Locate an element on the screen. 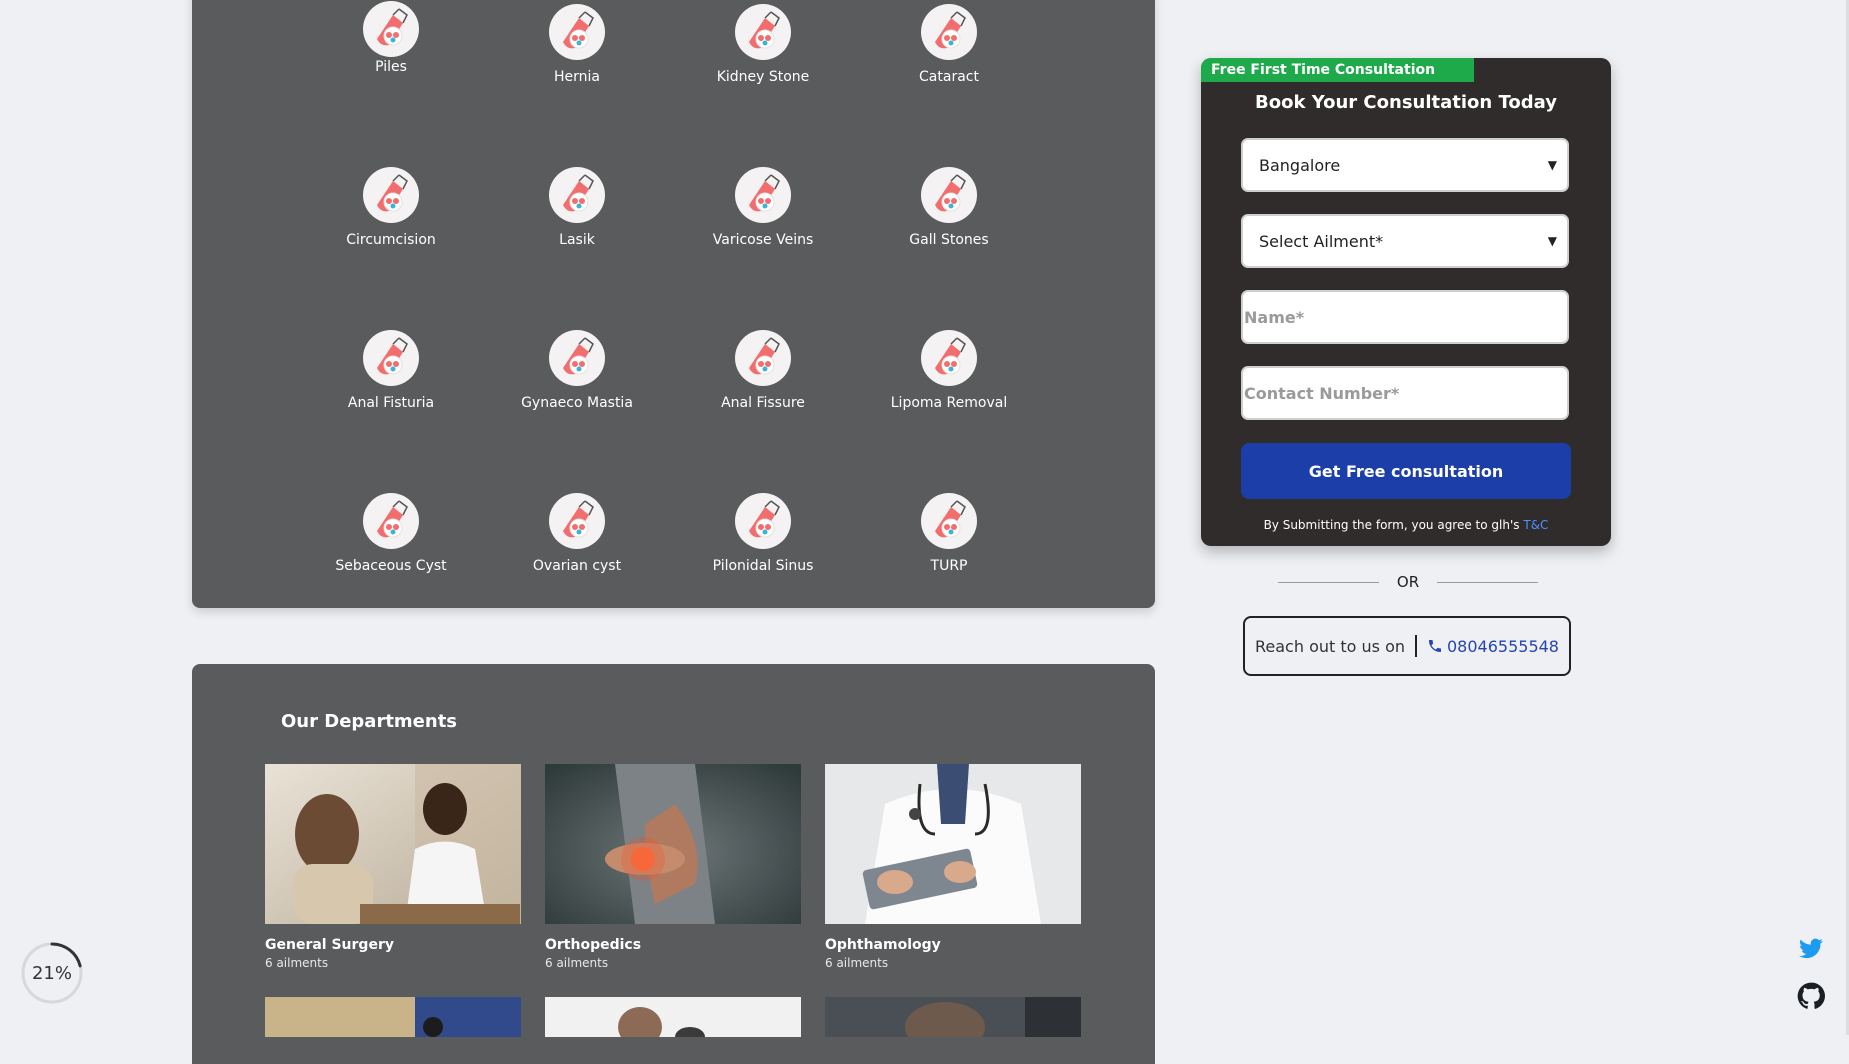  phone-link: 08046555548 is located at coordinates (1493, 646).